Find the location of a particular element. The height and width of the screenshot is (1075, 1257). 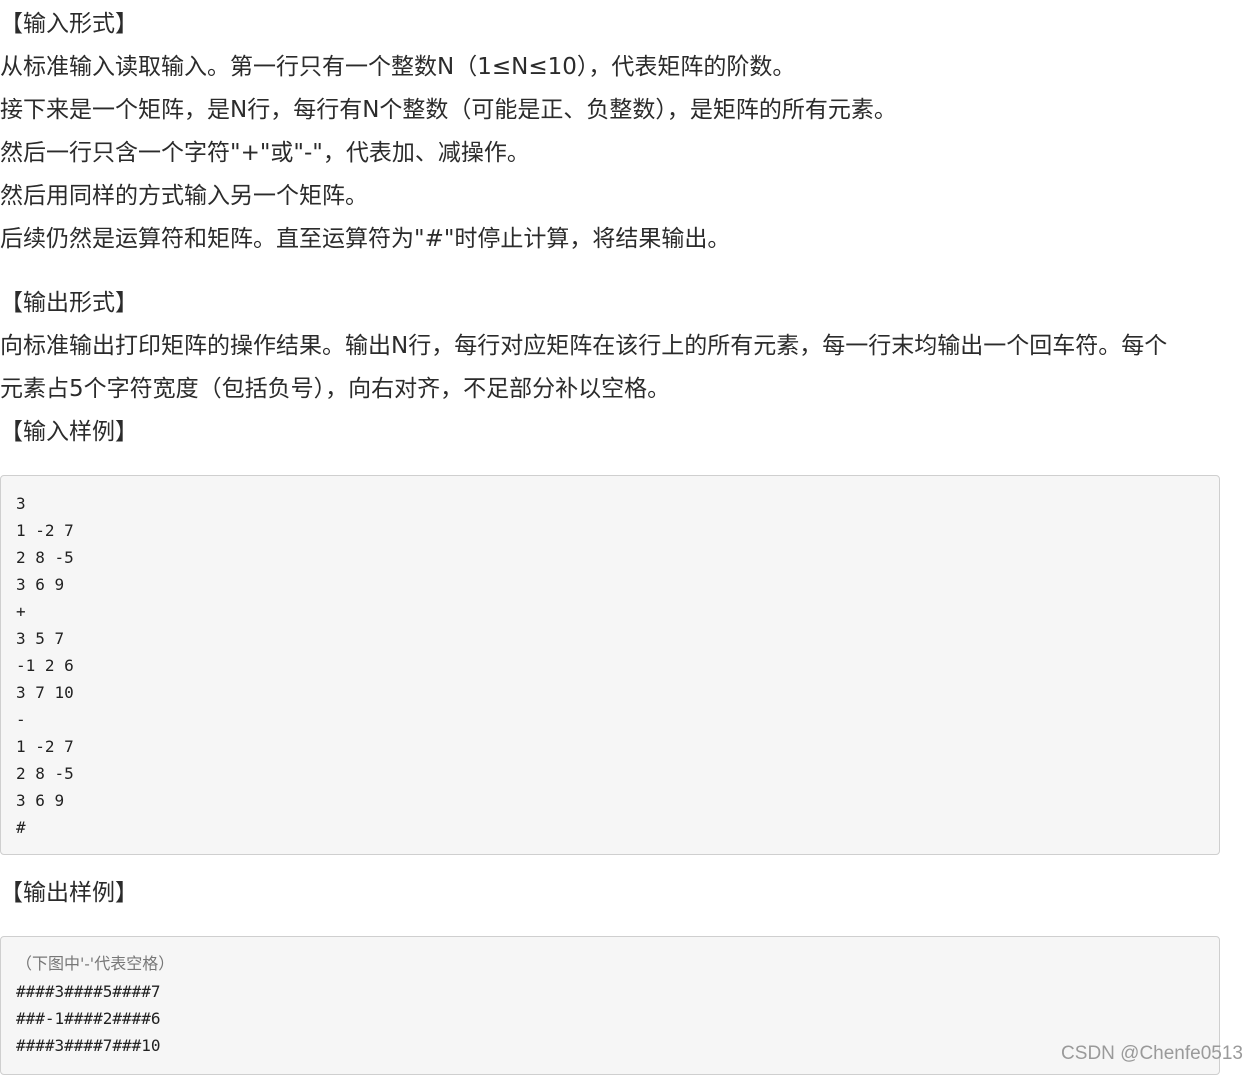

code-line: - is located at coordinates (21, 719).